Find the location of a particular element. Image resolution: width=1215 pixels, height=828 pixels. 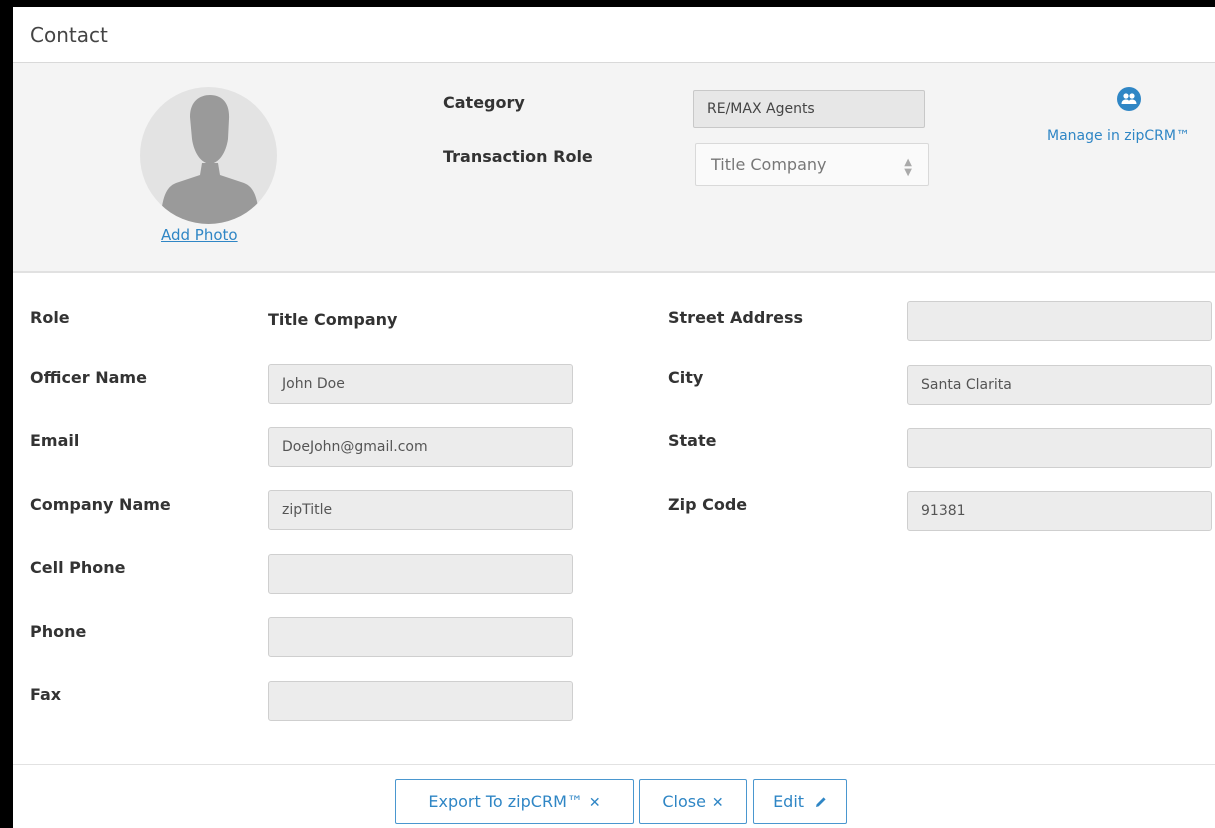

city-input: Santa Clarita is located at coordinates (1059, 385).